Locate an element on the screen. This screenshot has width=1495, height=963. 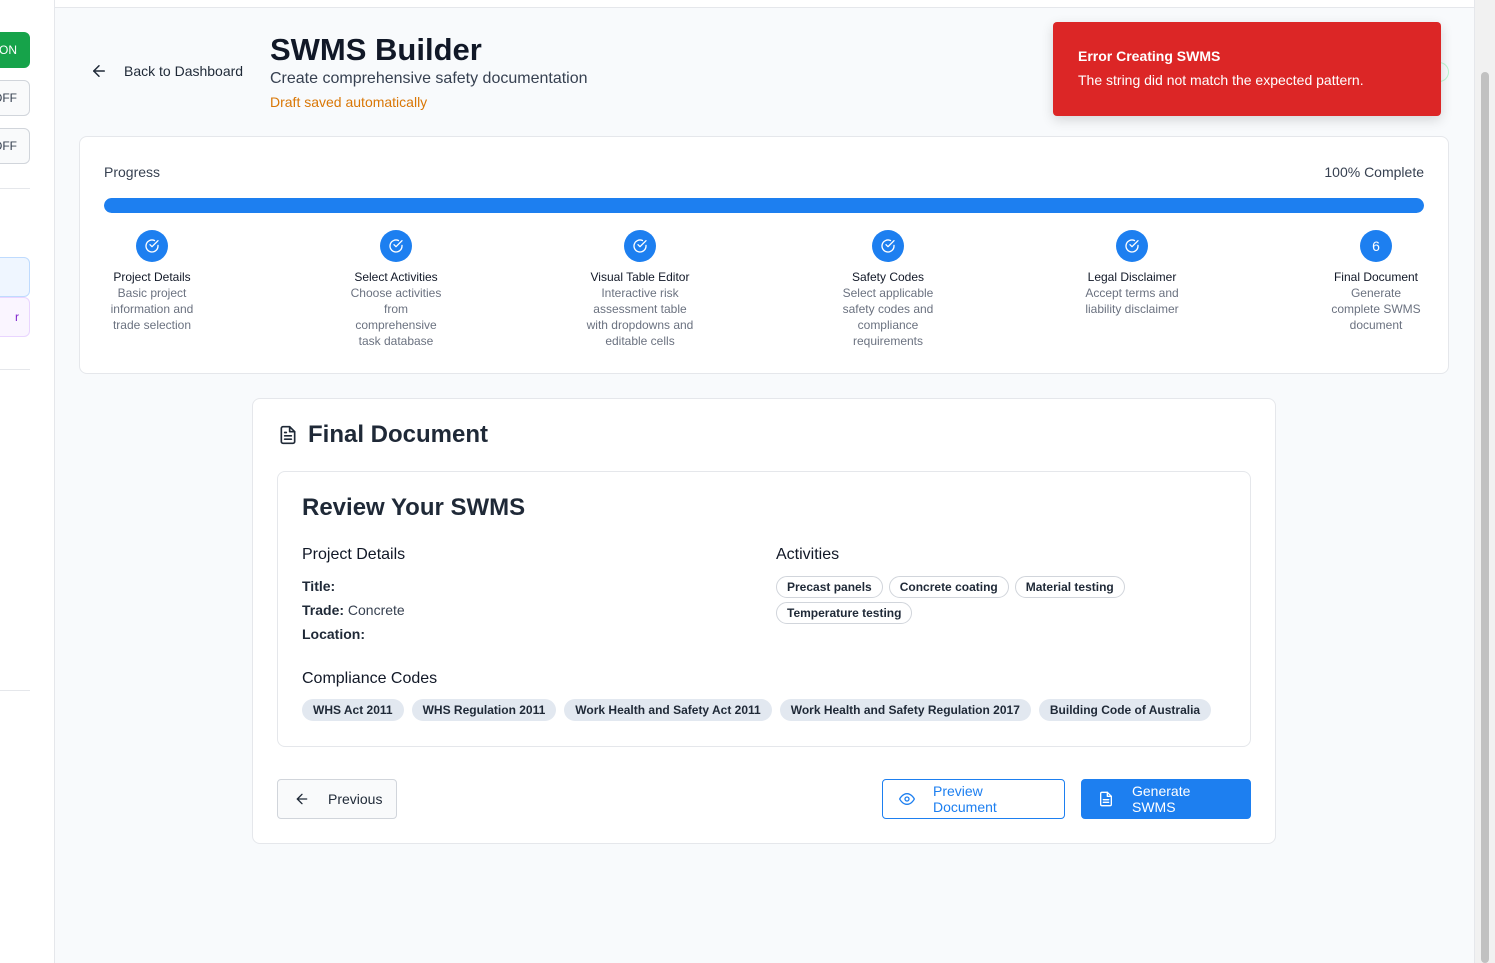
location-label: Location: is located at coordinates (333, 634).